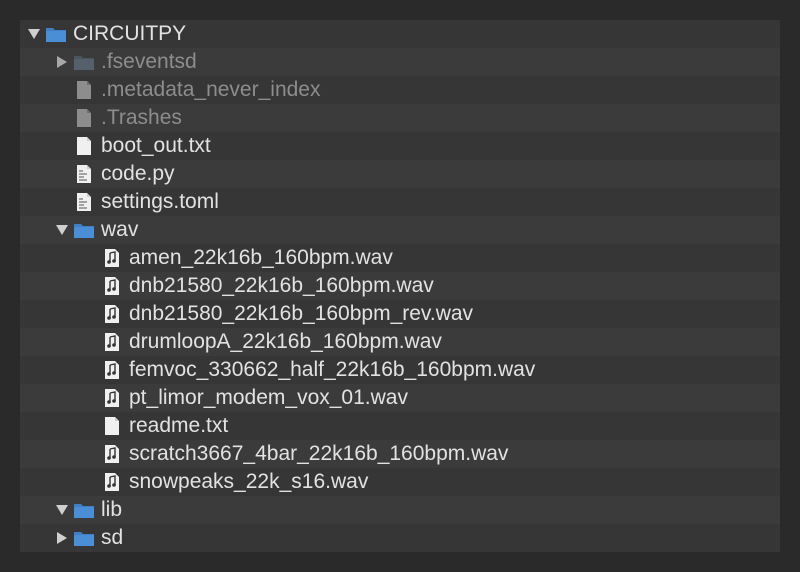 The height and width of the screenshot is (572, 800). I want to click on tree-row: pt_limor_modem_vox_01.wav, so click(400, 398).